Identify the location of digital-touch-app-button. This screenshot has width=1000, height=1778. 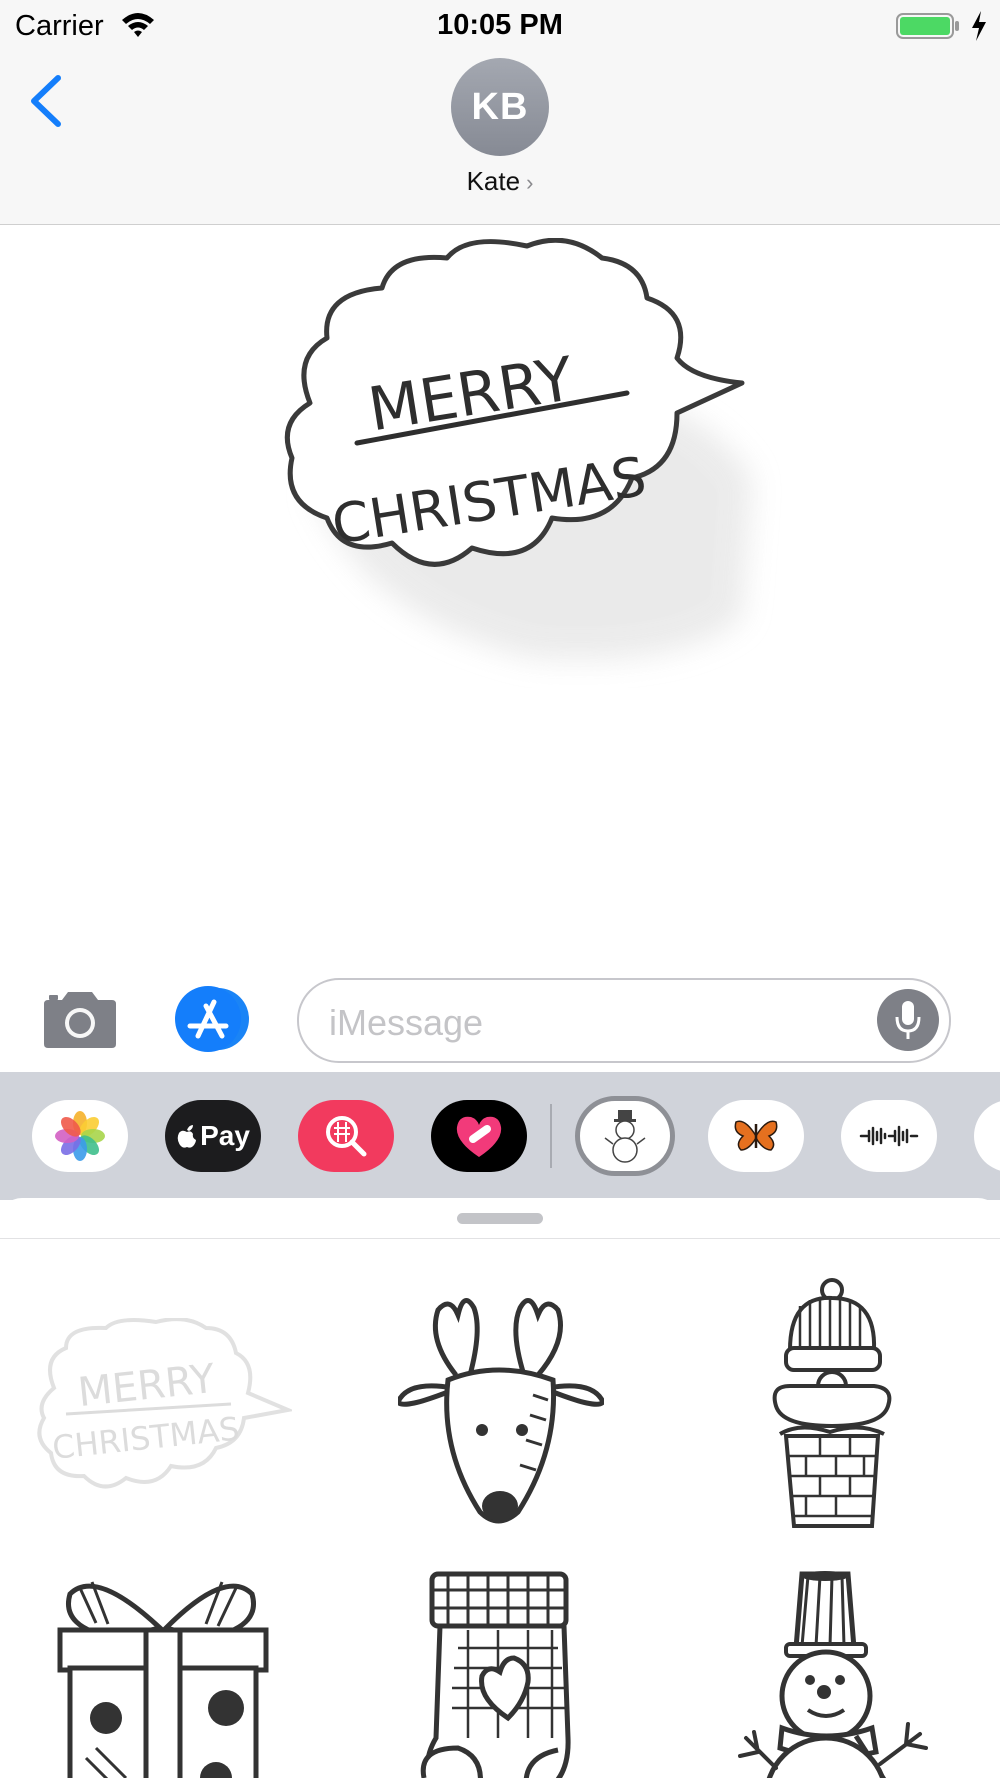
(479, 1136).